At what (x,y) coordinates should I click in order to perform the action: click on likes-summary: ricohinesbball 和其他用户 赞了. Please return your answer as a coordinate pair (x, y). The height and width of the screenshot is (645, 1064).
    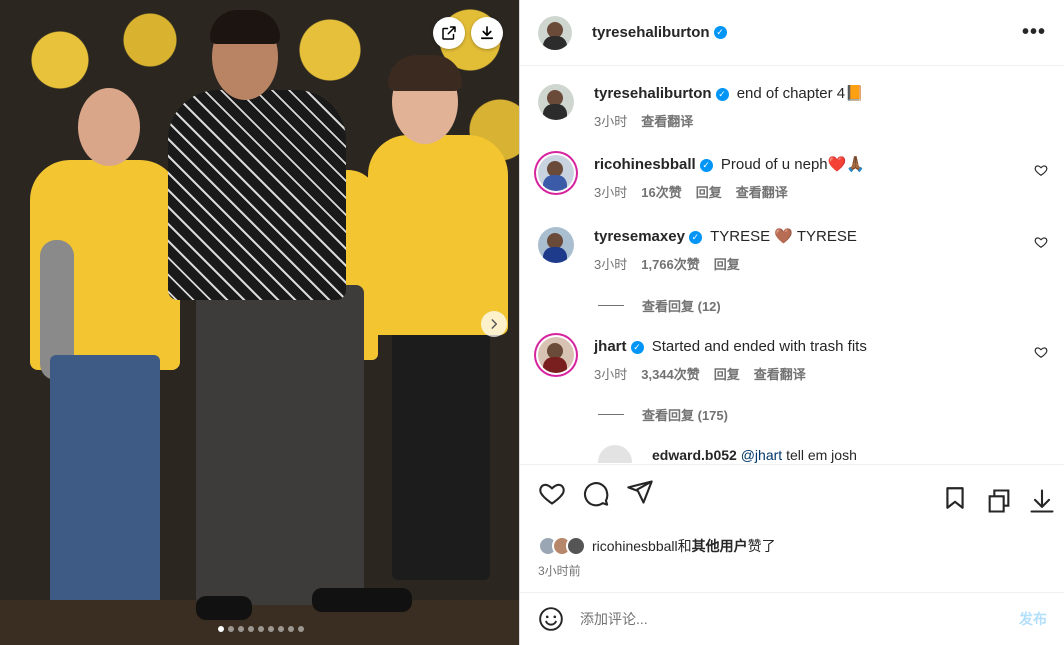
    Looking at the image, I should click on (657, 546).